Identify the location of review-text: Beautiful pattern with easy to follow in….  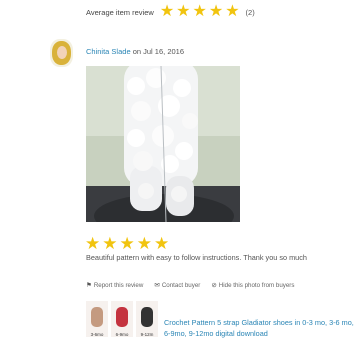
(196, 257).